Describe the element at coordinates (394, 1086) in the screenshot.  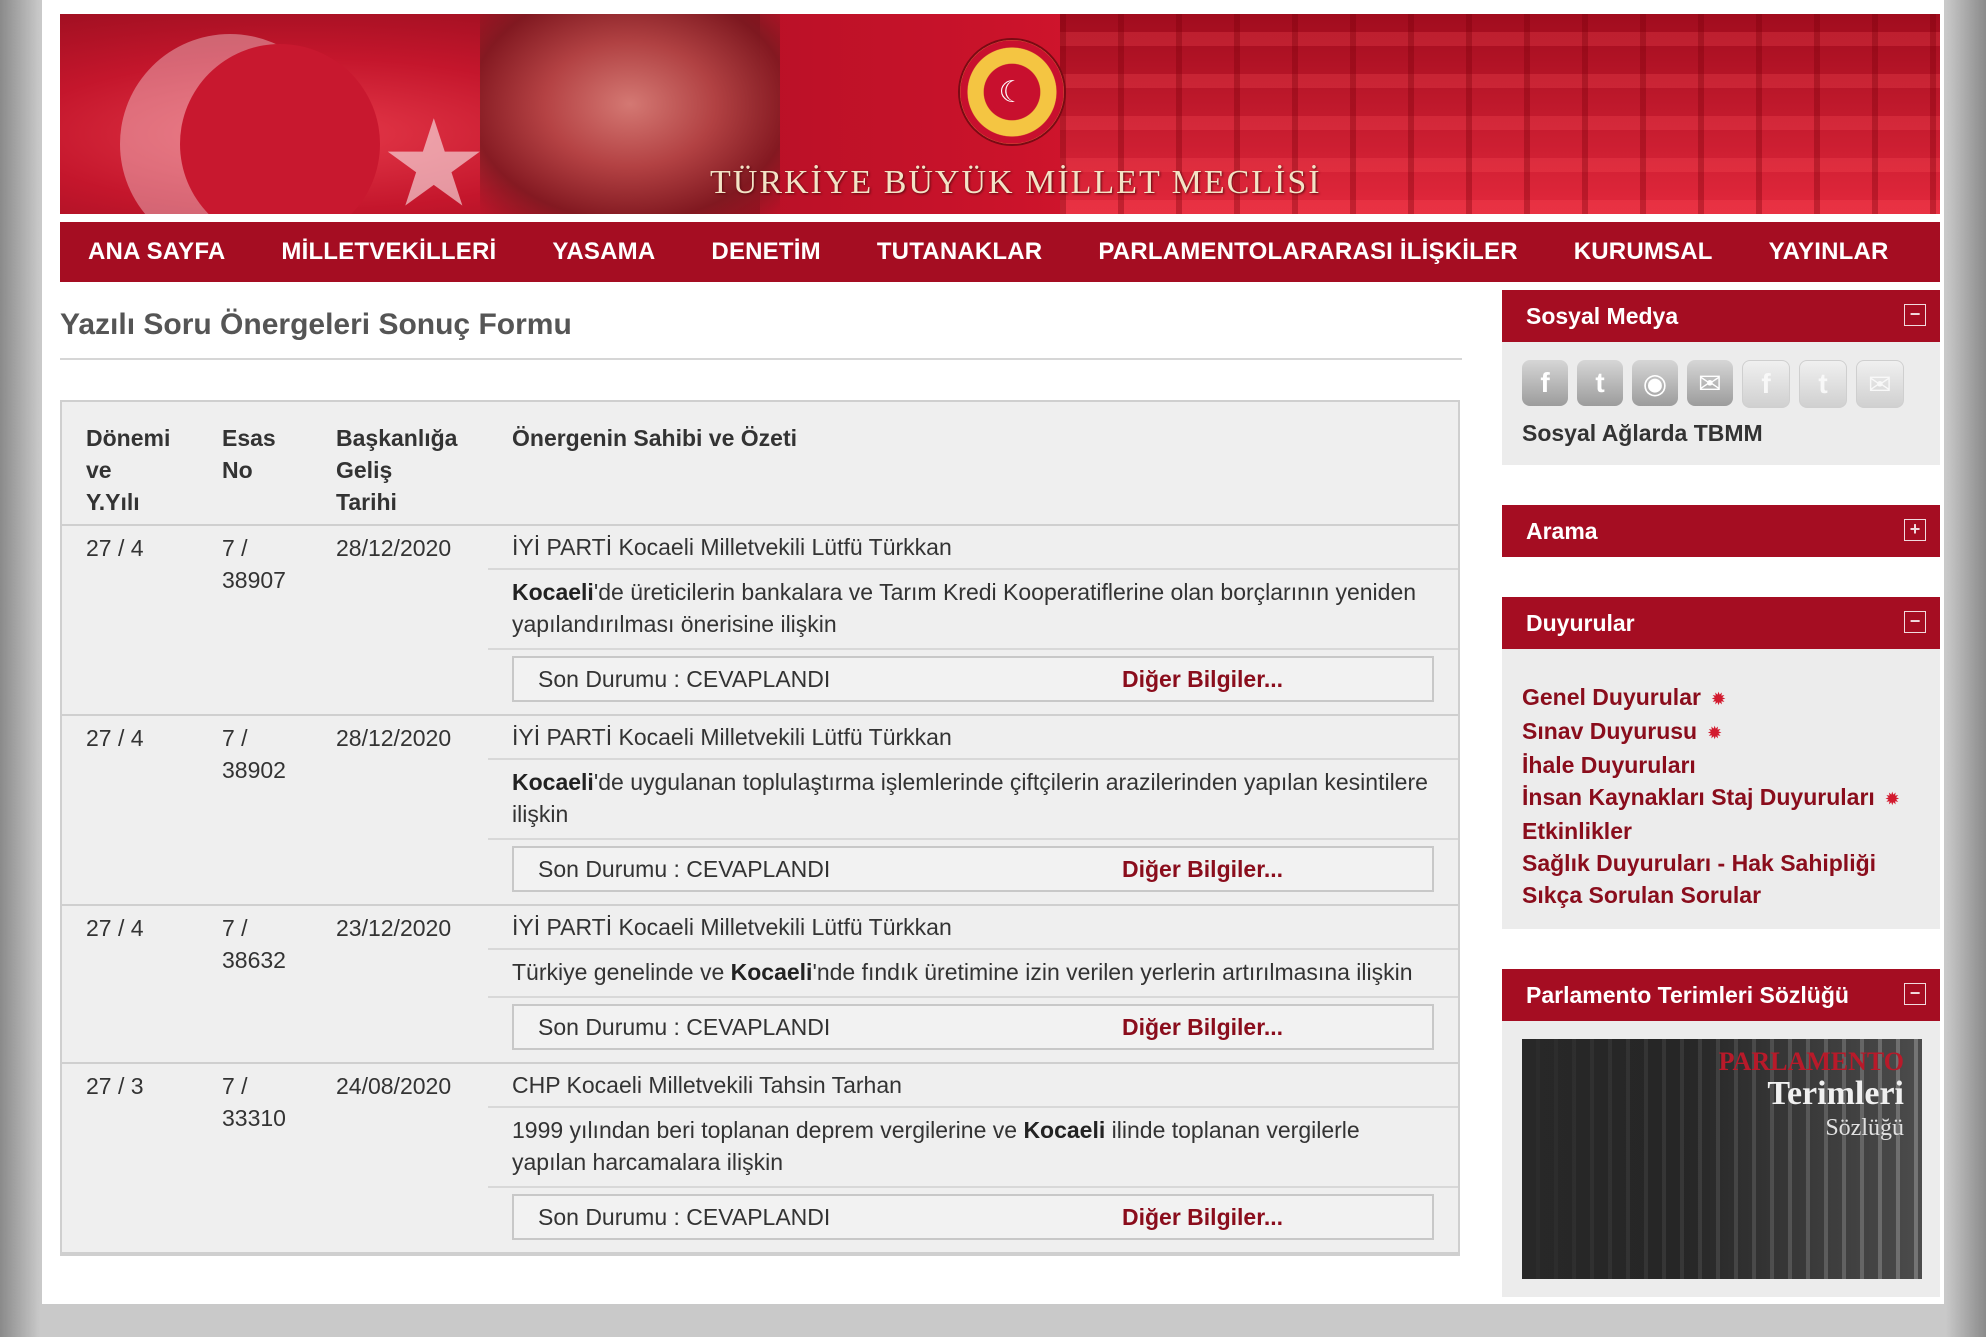
I see `cell-tarih: 24/08/2020` at that location.